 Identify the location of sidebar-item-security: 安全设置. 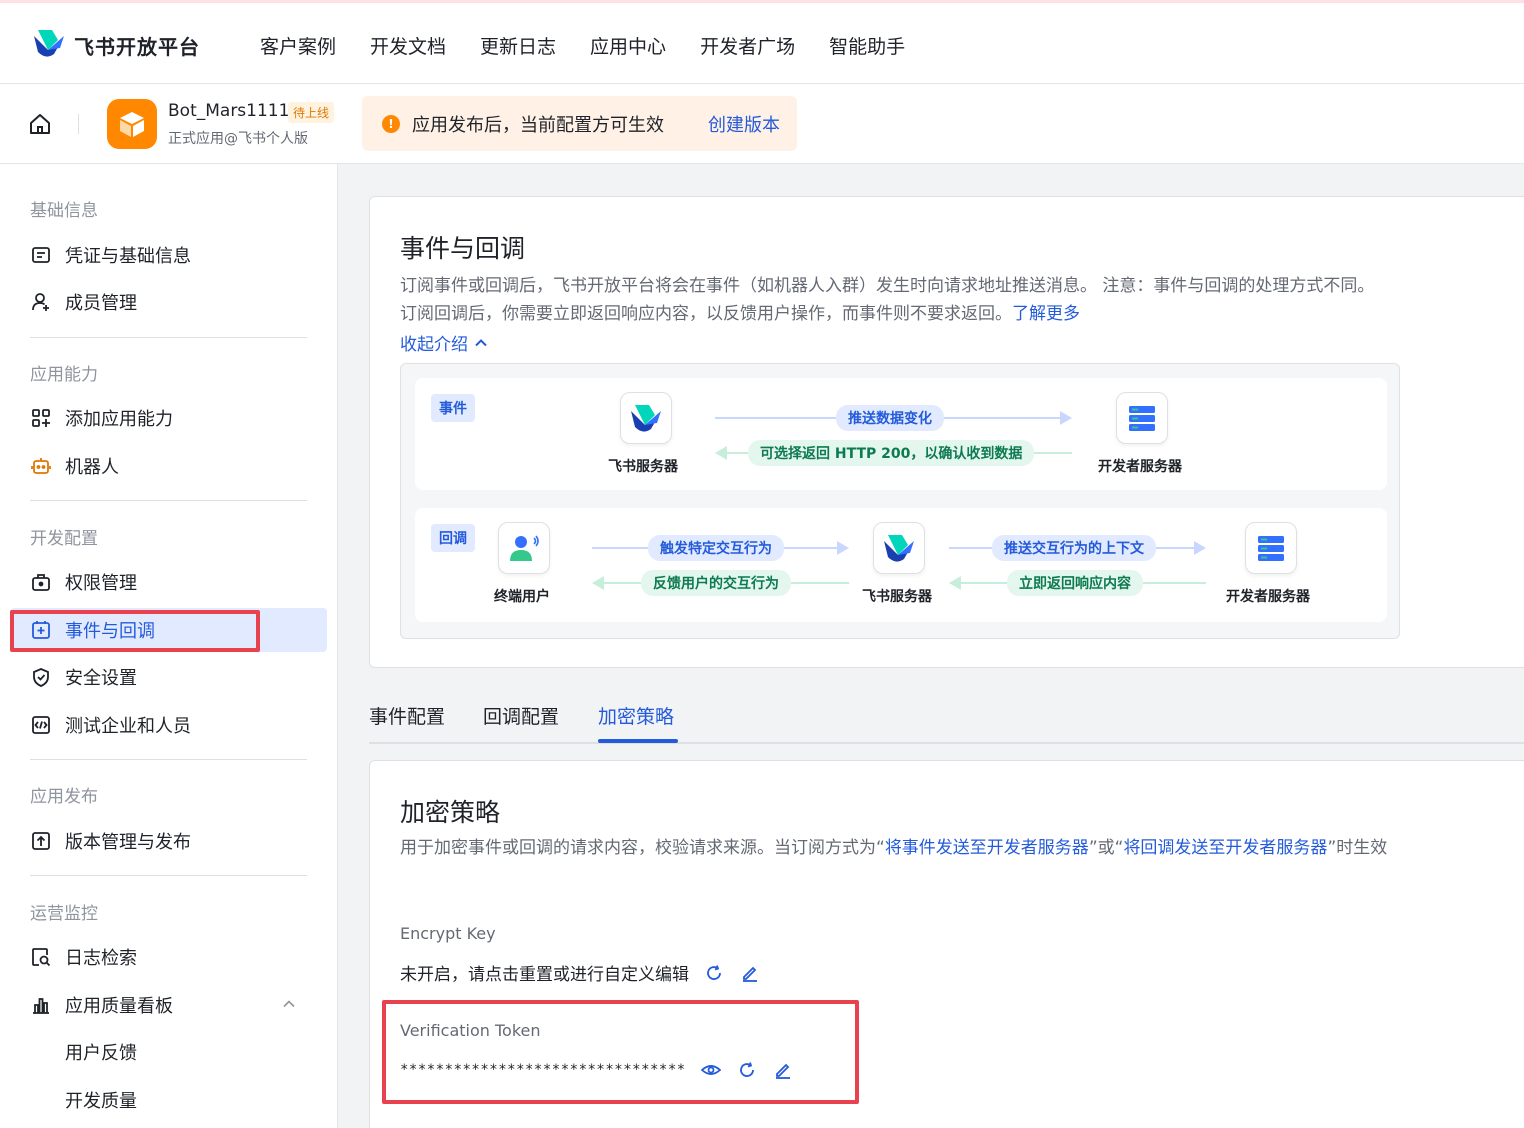
(178, 677).